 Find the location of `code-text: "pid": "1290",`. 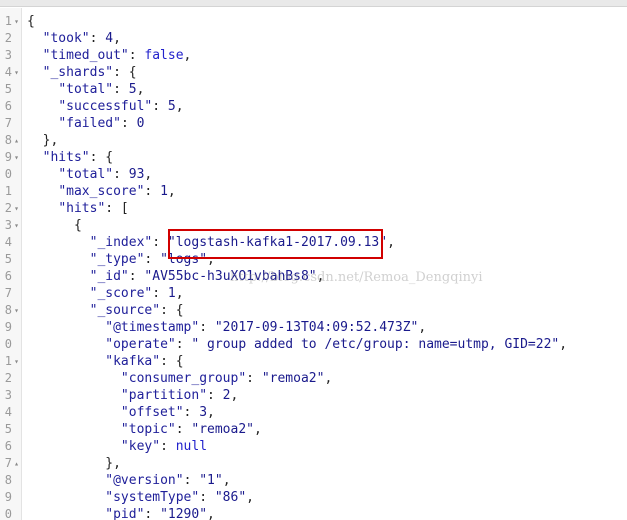

code-text: "pid": "1290", is located at coordinates (121, 513).